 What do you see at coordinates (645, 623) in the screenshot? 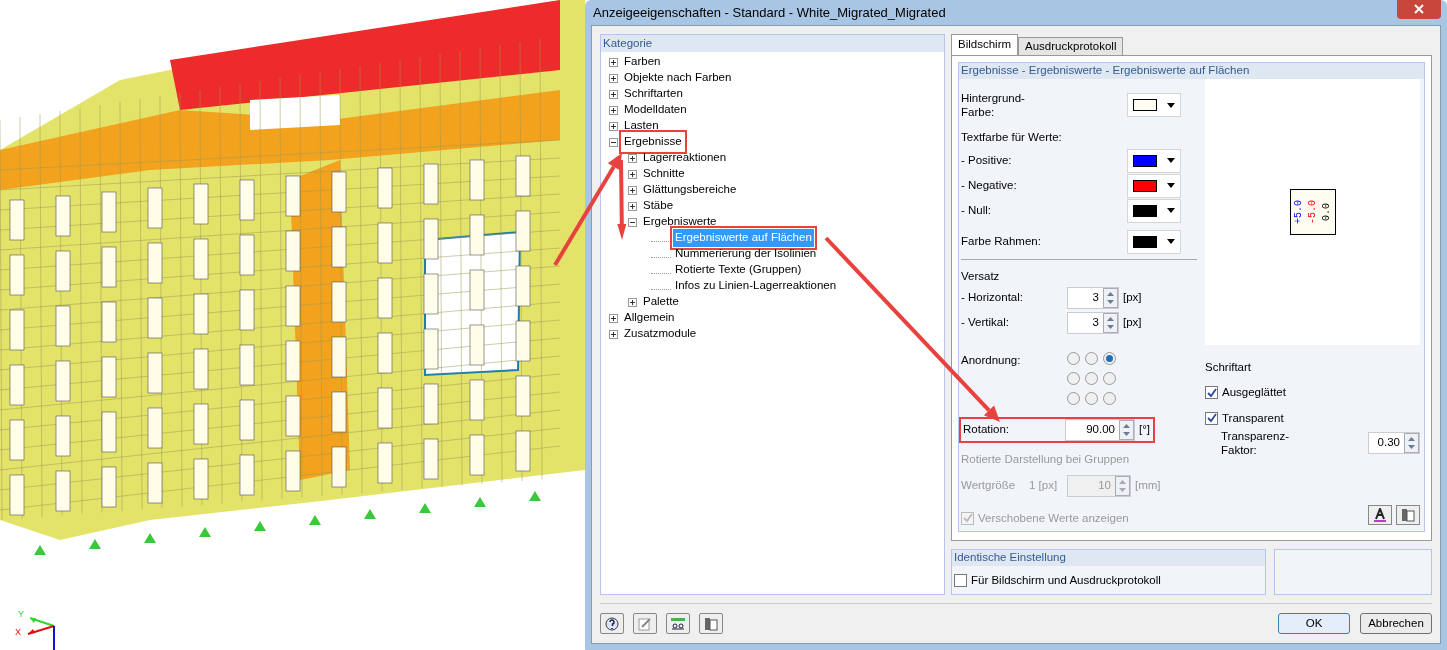
I see `edit-button` at bounding box center [645, 623].